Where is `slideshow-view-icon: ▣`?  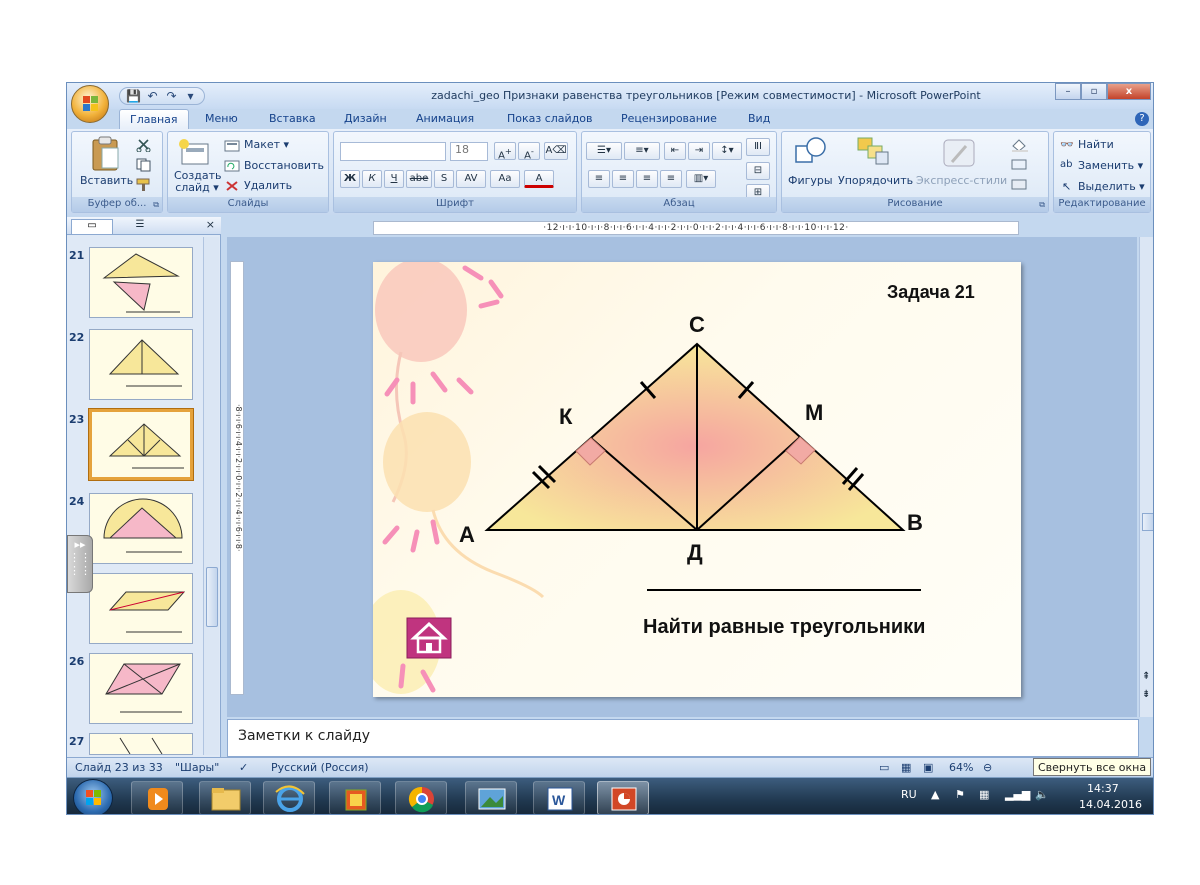
slideshow-view-icon: ▣ is located at coordinates (928, 767).